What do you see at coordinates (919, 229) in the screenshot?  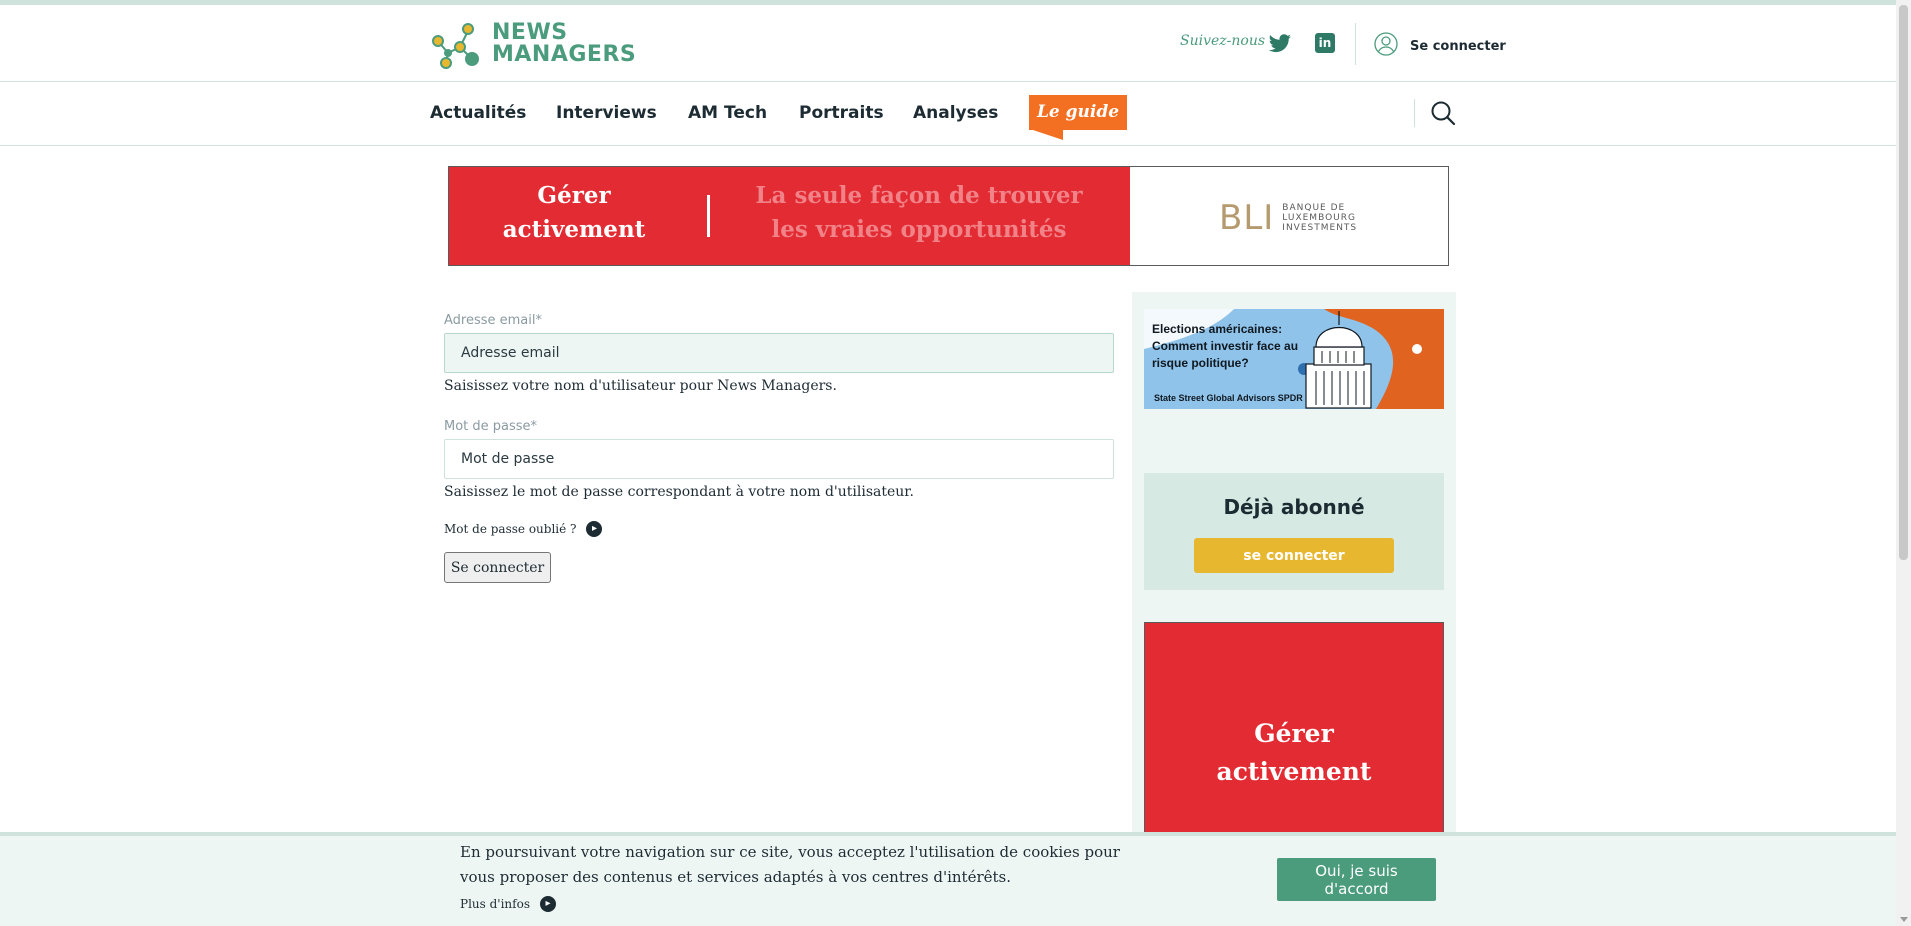 I see `banner-right-line-2: les vraies opportunités` at bounding box center [919, 229].